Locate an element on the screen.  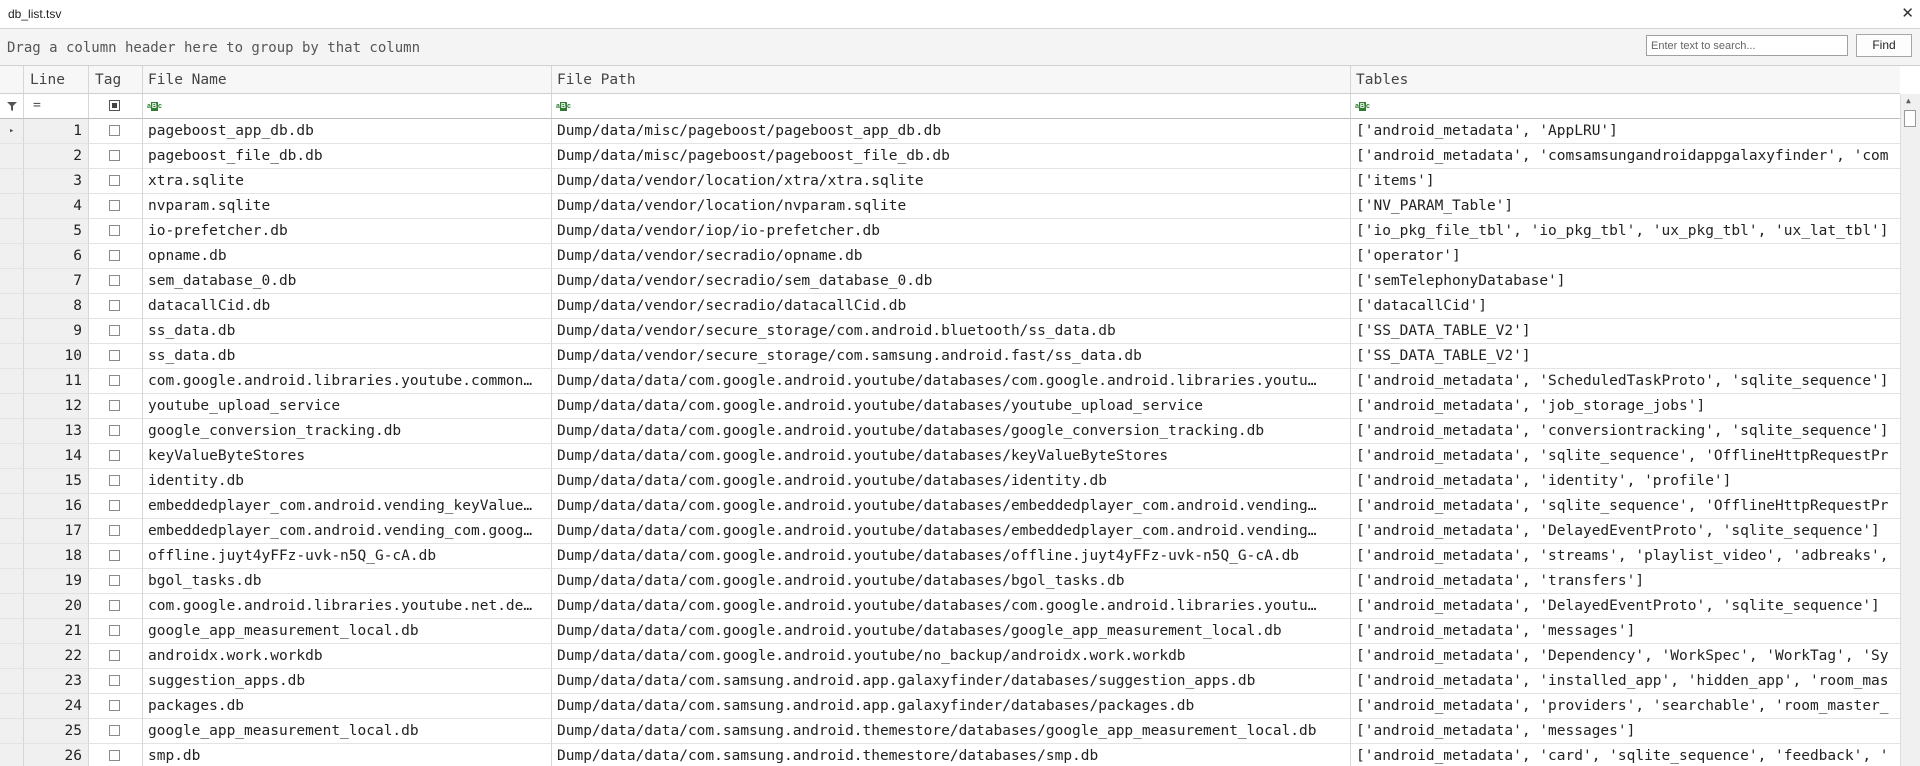
cell-file-name: io-prefetcher.db is located at coordinates (347, 231).